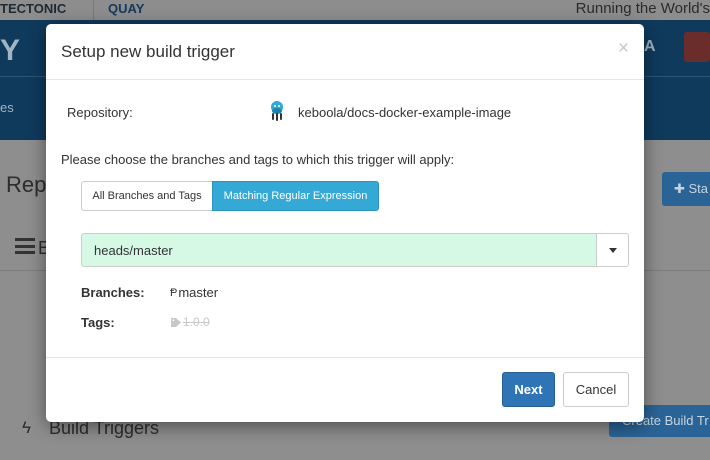  What do you see at coordinates (345, 52) in the screenshot?
I see `modal-header: Setup new build trigger ×` at bounding box center [345, 52].